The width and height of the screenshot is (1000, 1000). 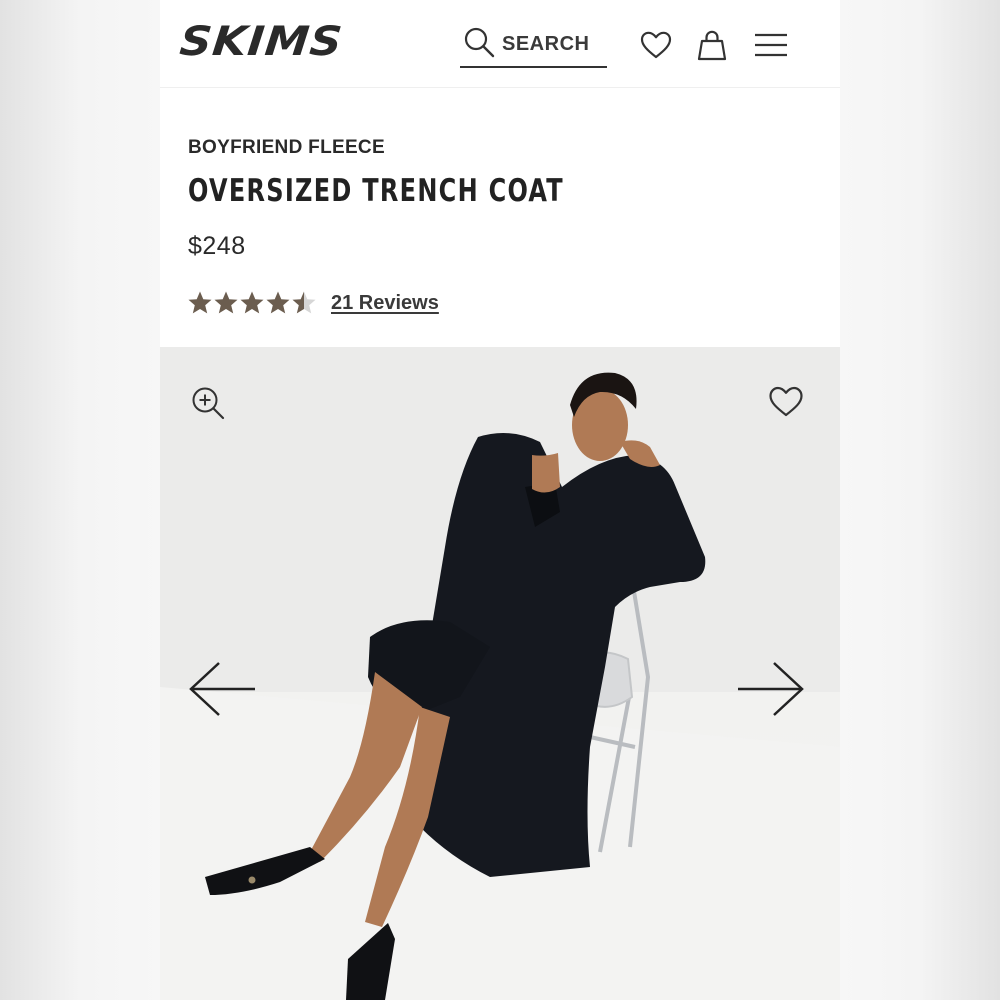 I want to click on hamburger-menu-icon, so click(x=771, y=45).